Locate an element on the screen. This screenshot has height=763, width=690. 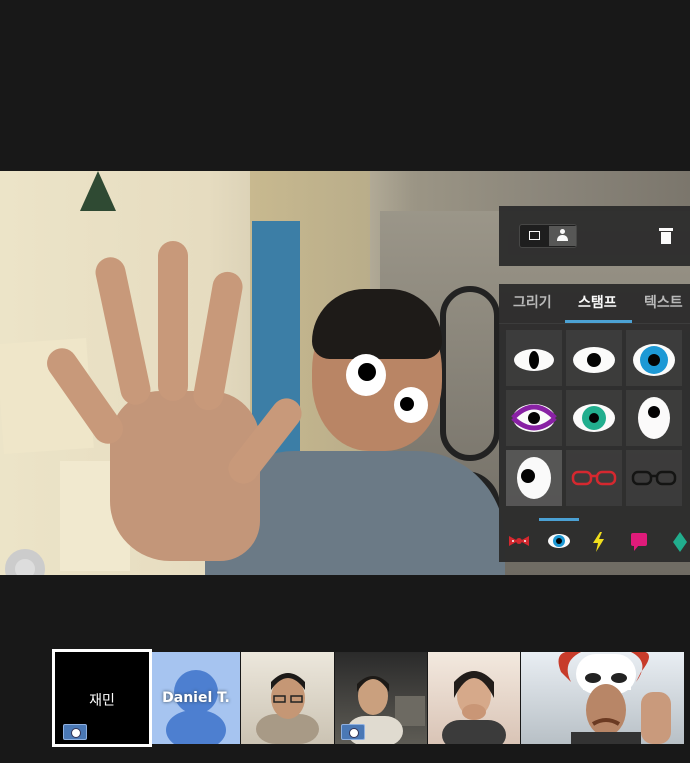
tab-text: 텍스트 is located at coordinates (663, 302).